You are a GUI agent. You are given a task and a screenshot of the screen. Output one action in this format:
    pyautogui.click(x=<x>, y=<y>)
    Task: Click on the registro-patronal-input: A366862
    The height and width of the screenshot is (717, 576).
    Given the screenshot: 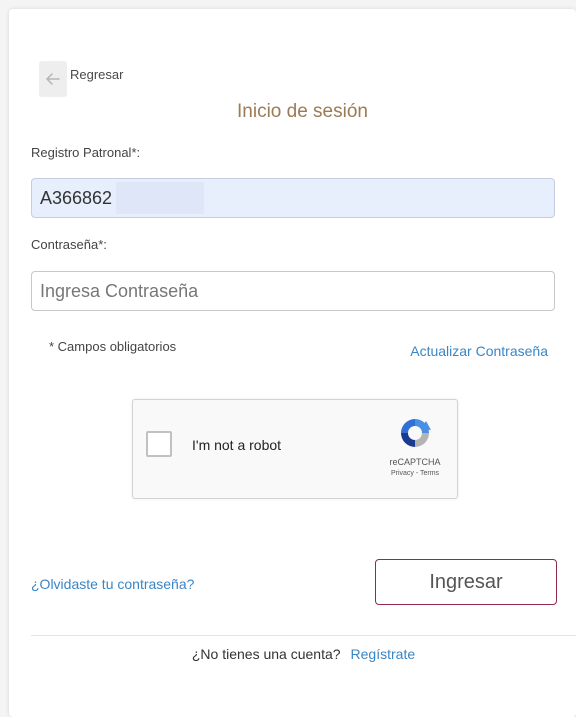 What is the action you would take?
    pyautogui.click(x=293, y=198)
    